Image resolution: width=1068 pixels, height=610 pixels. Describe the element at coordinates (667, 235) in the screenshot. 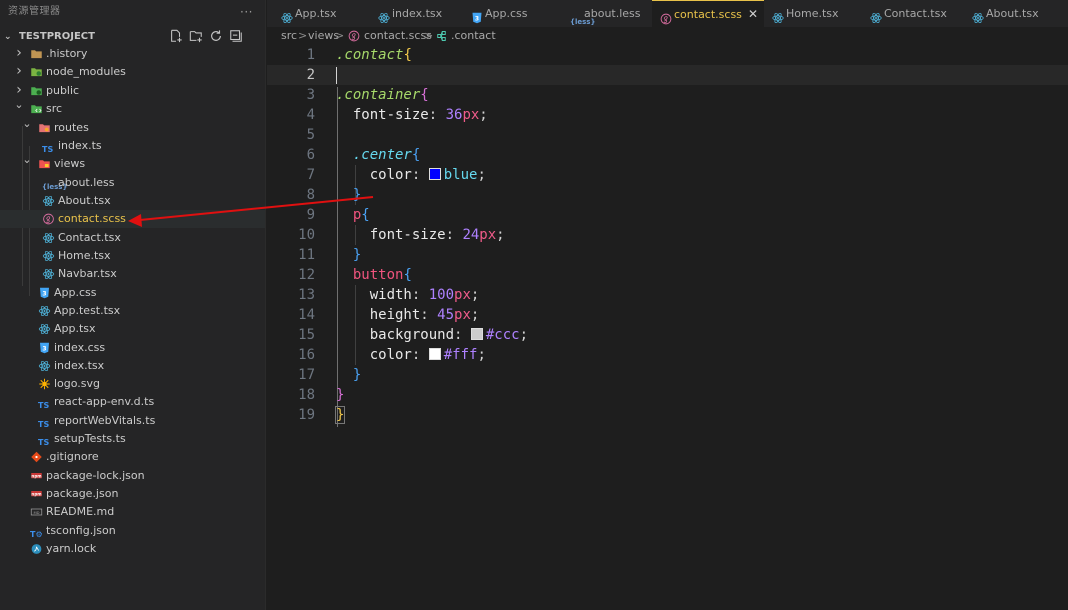

I see `code-line: 10 font-size: 24px;` at that location.